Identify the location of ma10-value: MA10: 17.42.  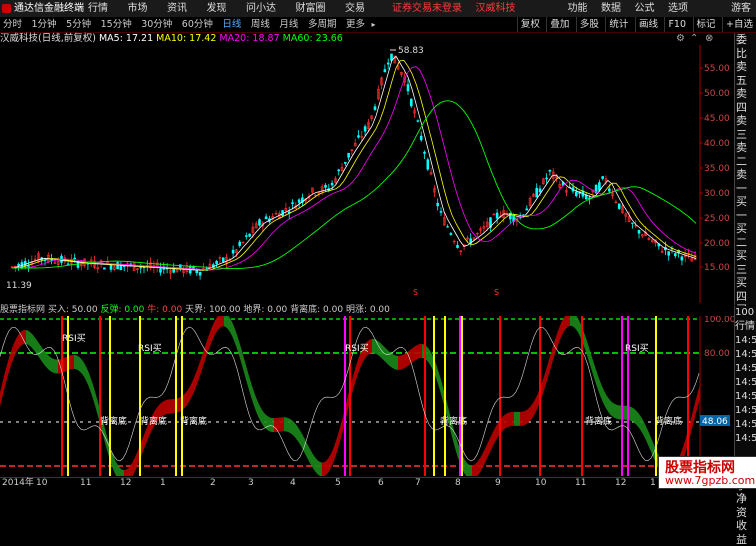
(186, 38).